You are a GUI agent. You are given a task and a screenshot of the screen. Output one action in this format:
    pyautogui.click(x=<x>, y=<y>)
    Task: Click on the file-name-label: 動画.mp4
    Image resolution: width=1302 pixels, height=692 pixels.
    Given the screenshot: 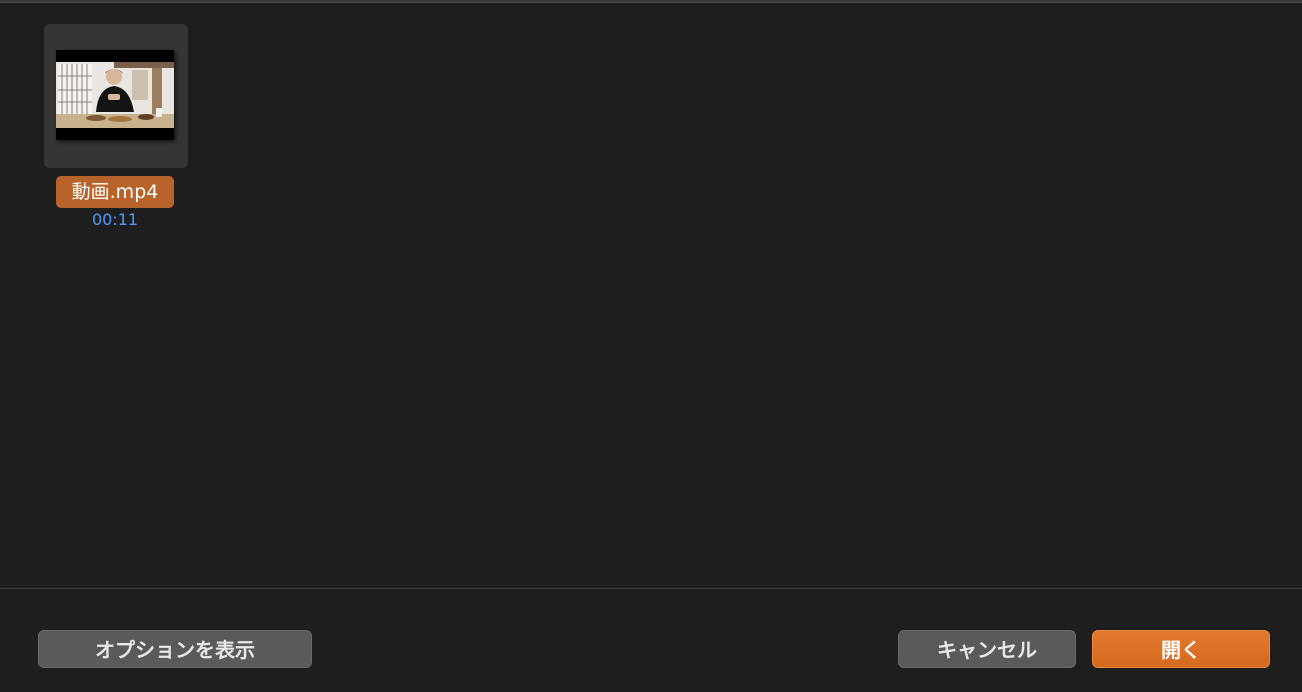 What is the action you would take?
    pyautogui.click(x=115, y=192)
    